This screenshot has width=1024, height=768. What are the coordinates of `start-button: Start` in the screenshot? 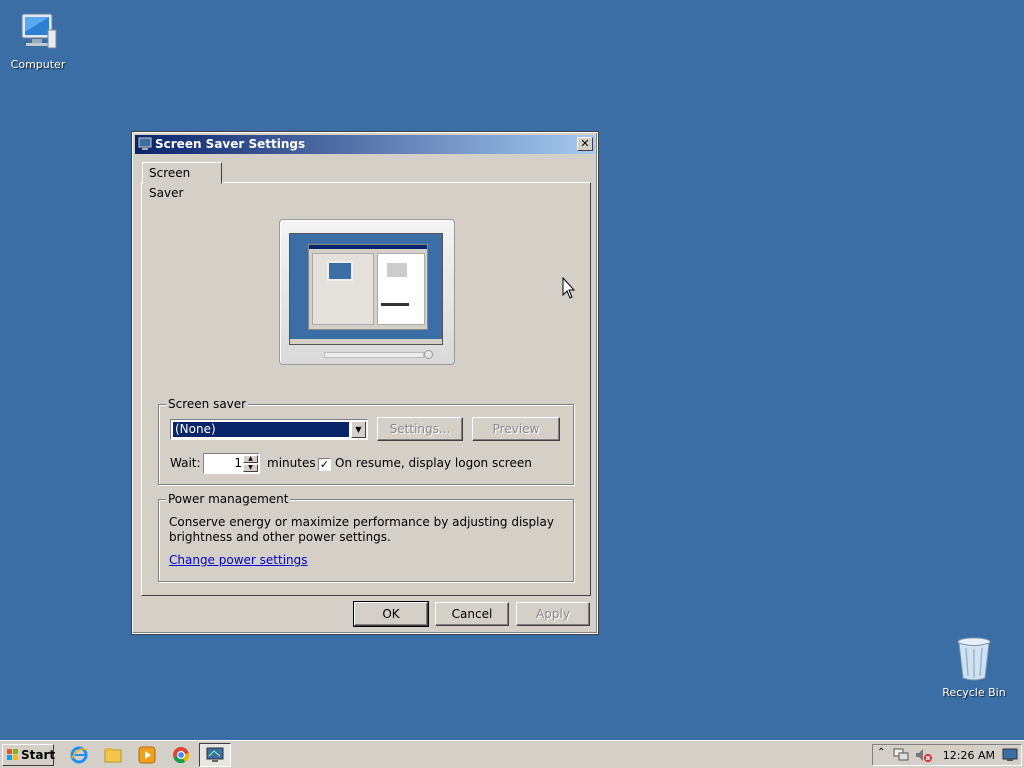 It's located at (29, 755).